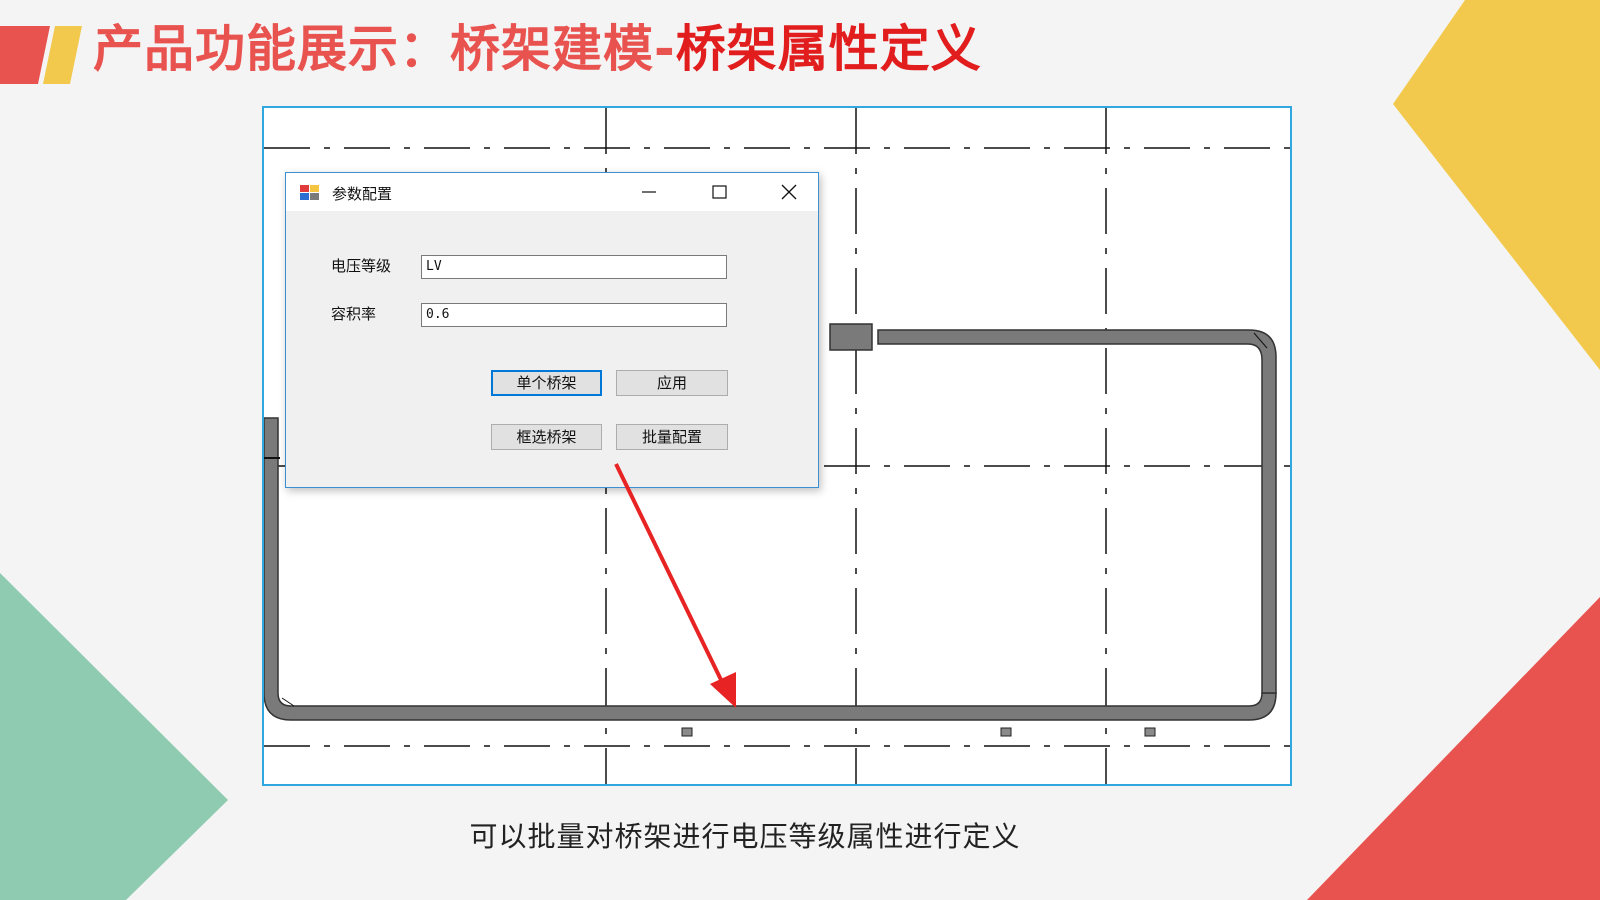  What do you see at coordinates (574, 315) in the screenshot?
I see `fill-ratio-input: 0.6` at bounding box center [574, 315].